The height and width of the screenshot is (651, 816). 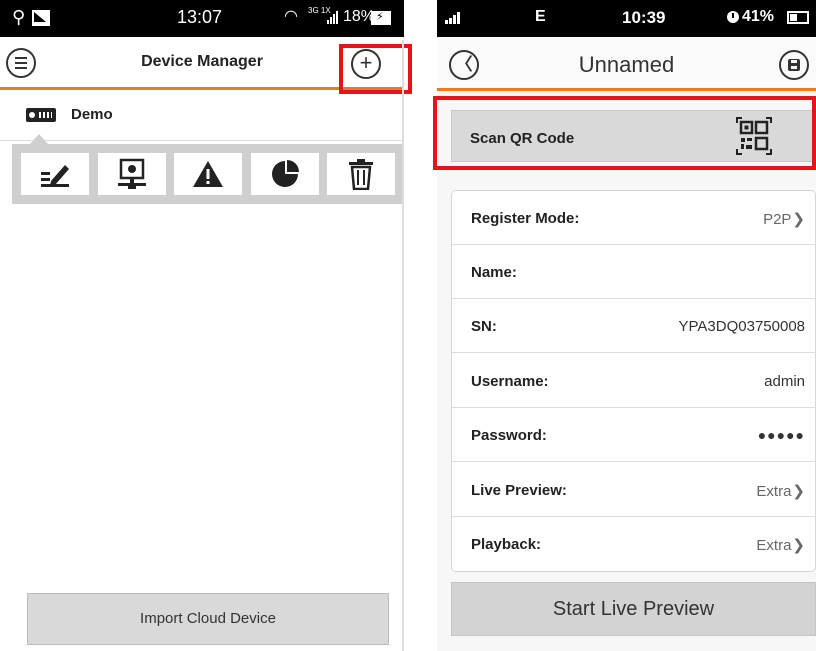 What do you see at coordinates (506, 544) in the screenshot?
I see `playback-label: Playback:` at bounding box center [506, 544].